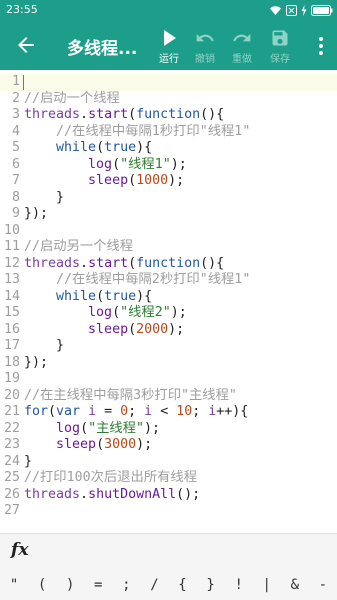 The width and height of the screenshot is (337, 600). Describe the element at coordinates (36, 362) in the screenshot. I see `code-token: });` at that location.